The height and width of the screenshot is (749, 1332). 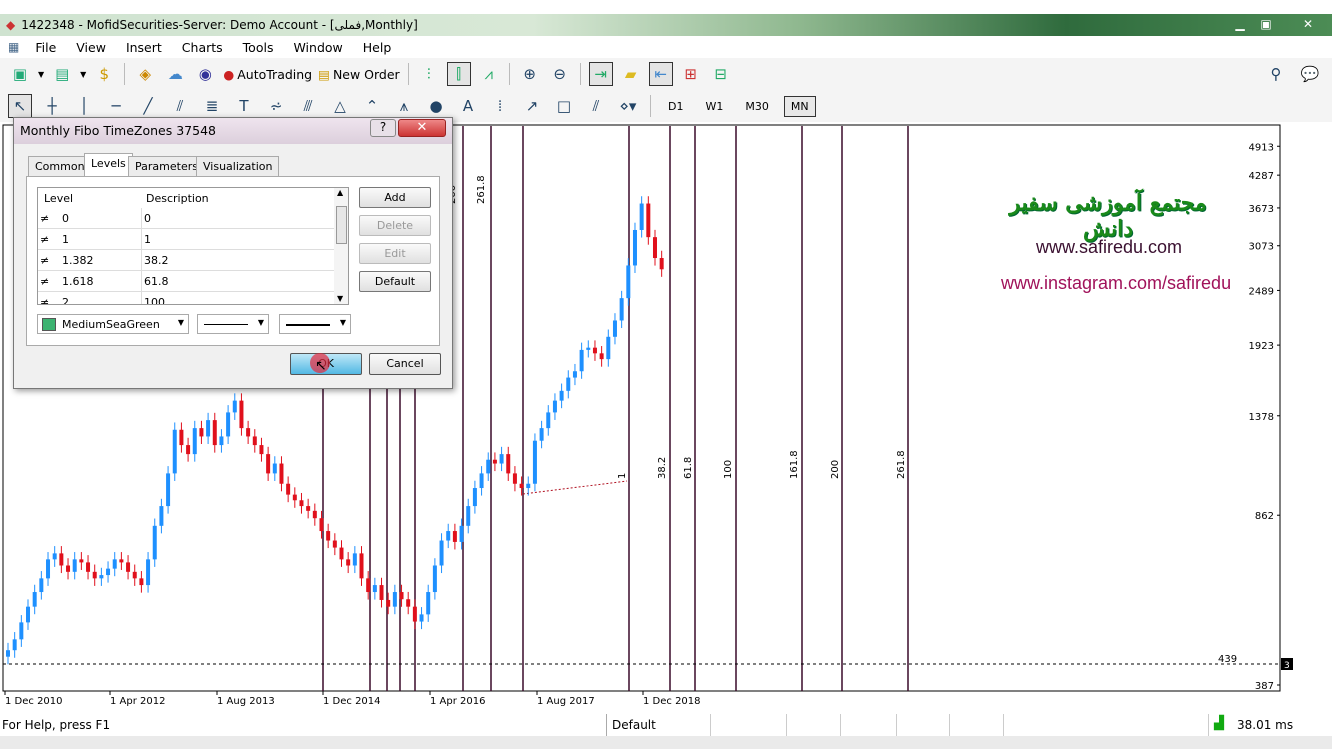 What do you see at coordinates (1240, 24) in the screenshot?
I see `minimize-button: ▁` at bounding box center [1240, 24].